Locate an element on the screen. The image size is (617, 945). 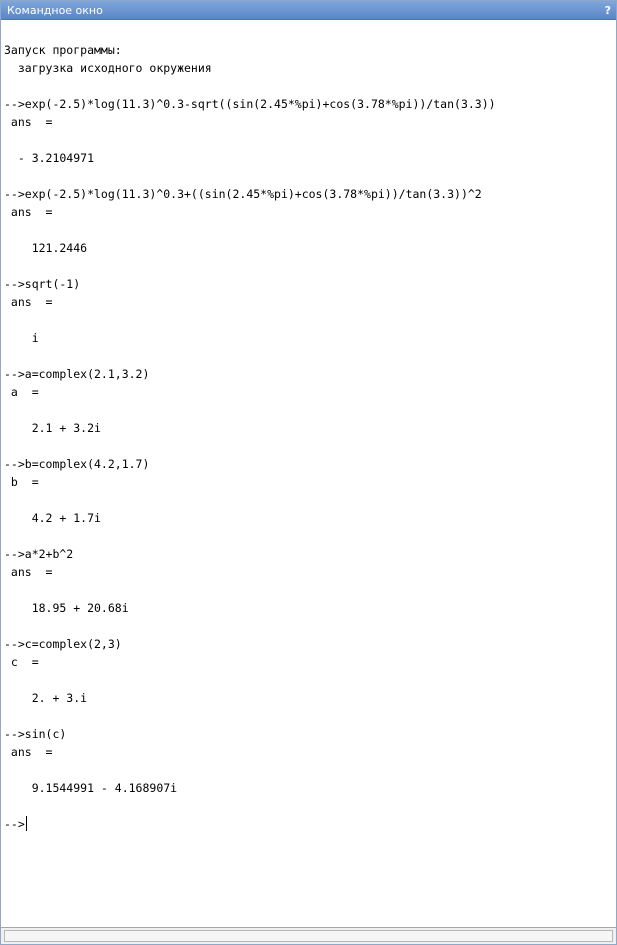
console-result-label: a = is located at coordinates (21, 392).